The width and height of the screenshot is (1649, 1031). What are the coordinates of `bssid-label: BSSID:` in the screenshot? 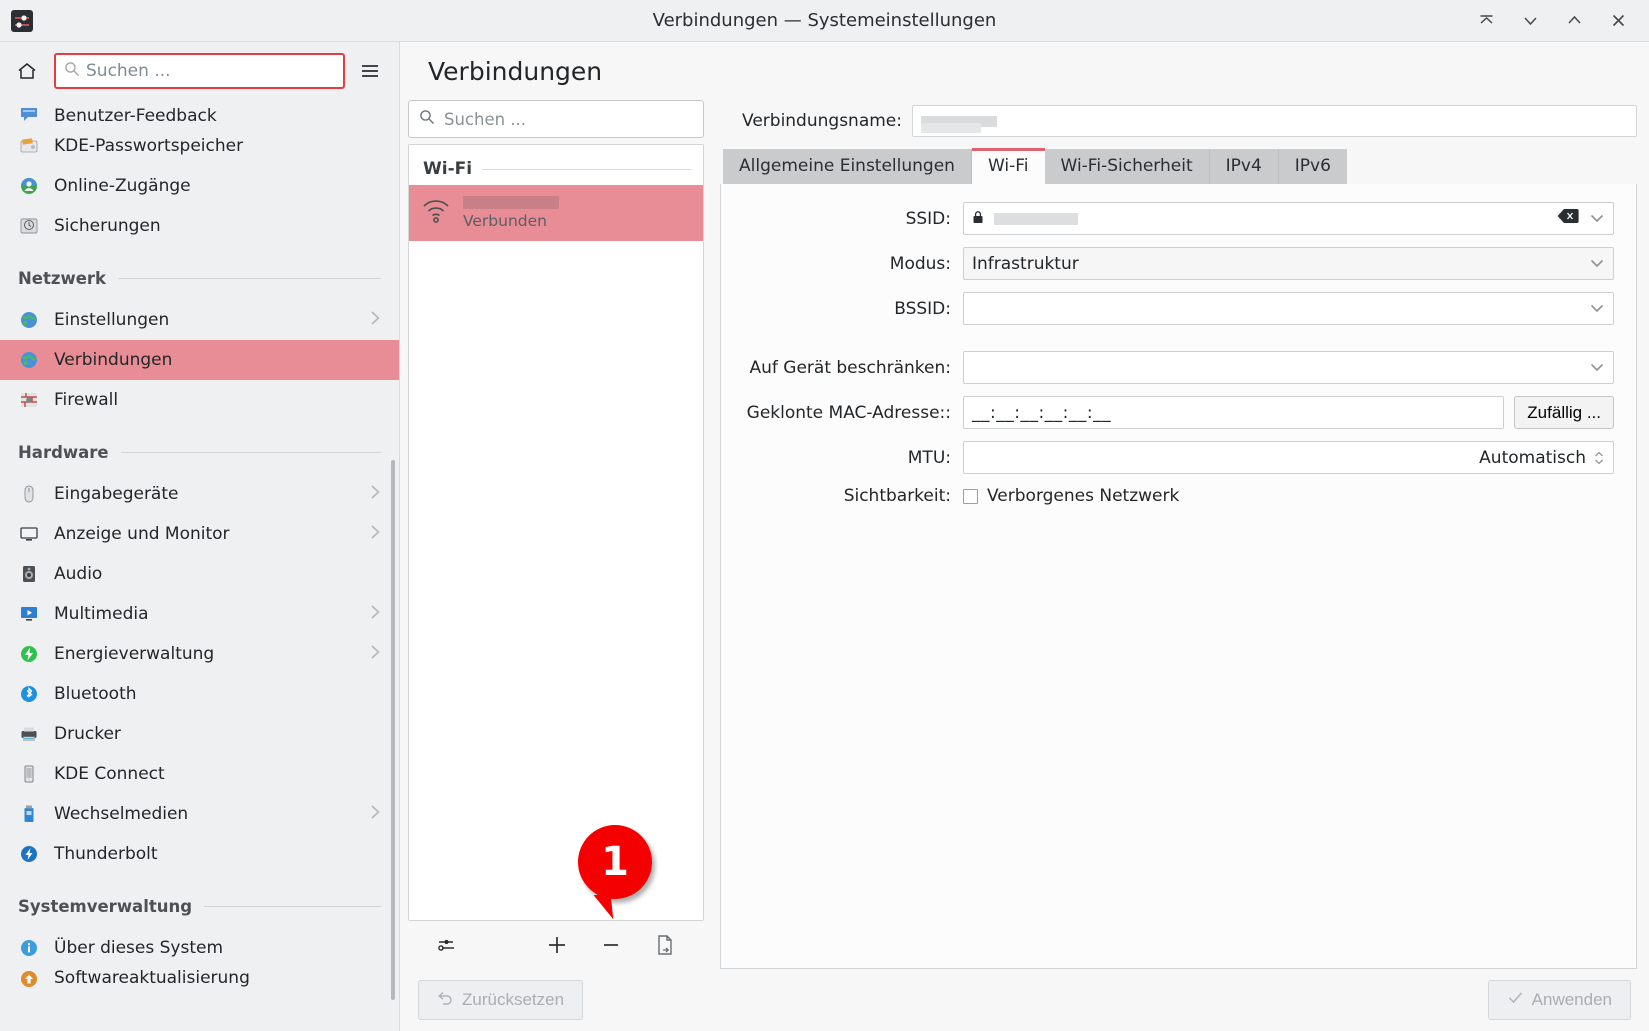 It's located at (922, 308).